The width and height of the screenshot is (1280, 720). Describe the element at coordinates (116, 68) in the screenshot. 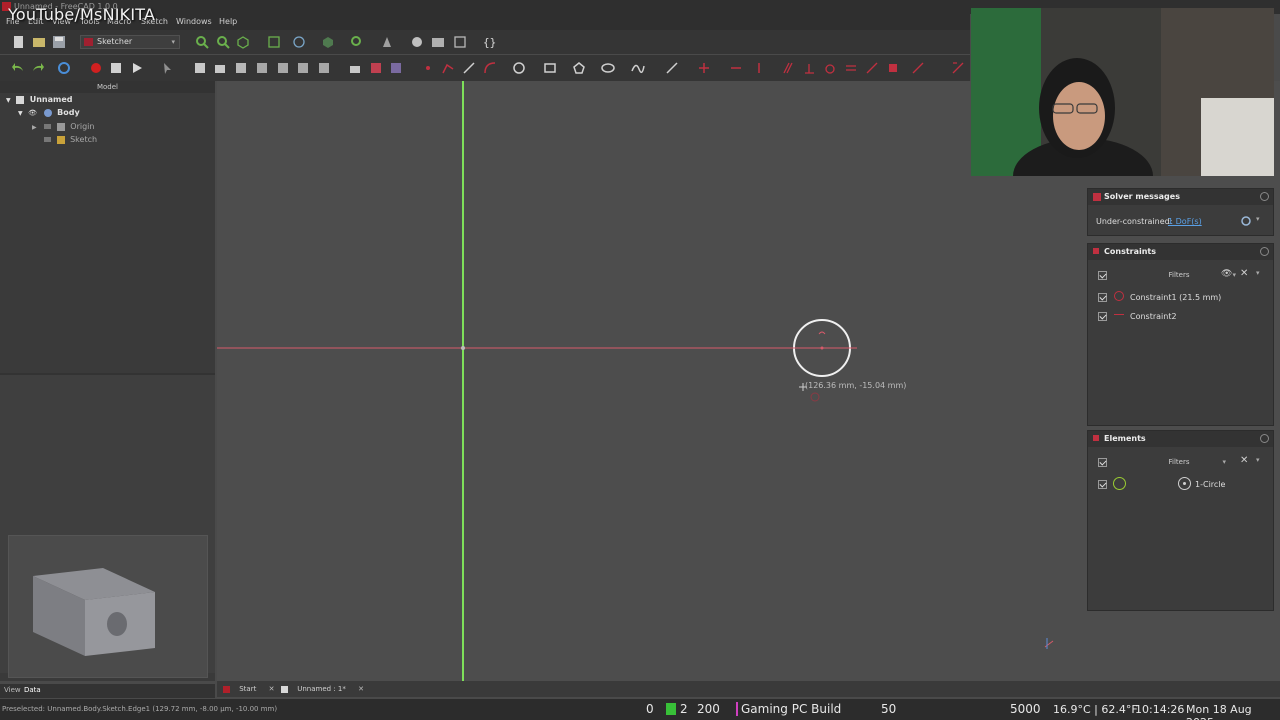

I see `macros-icon` at that location.